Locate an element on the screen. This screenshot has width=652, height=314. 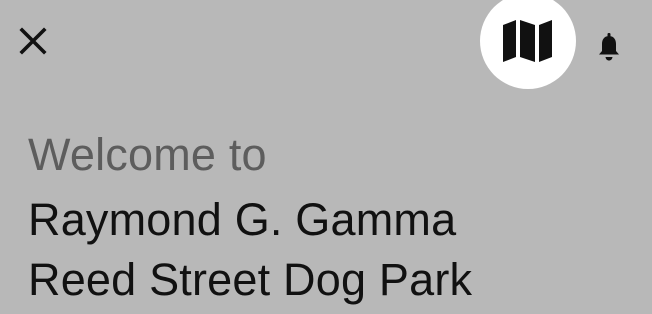
bell-icon is located at coordinates (609, 47).